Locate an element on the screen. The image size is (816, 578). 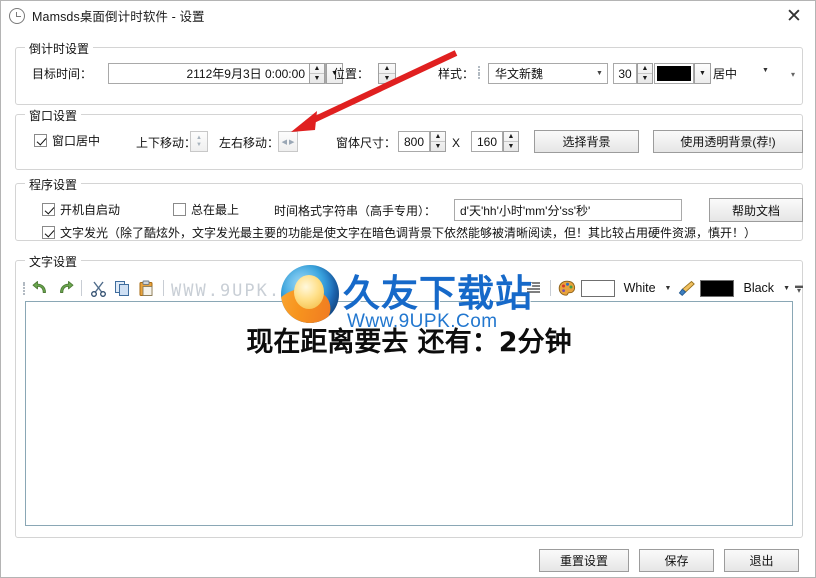
autostart-label: 开机自启动 is located at coordinates (90, 210).